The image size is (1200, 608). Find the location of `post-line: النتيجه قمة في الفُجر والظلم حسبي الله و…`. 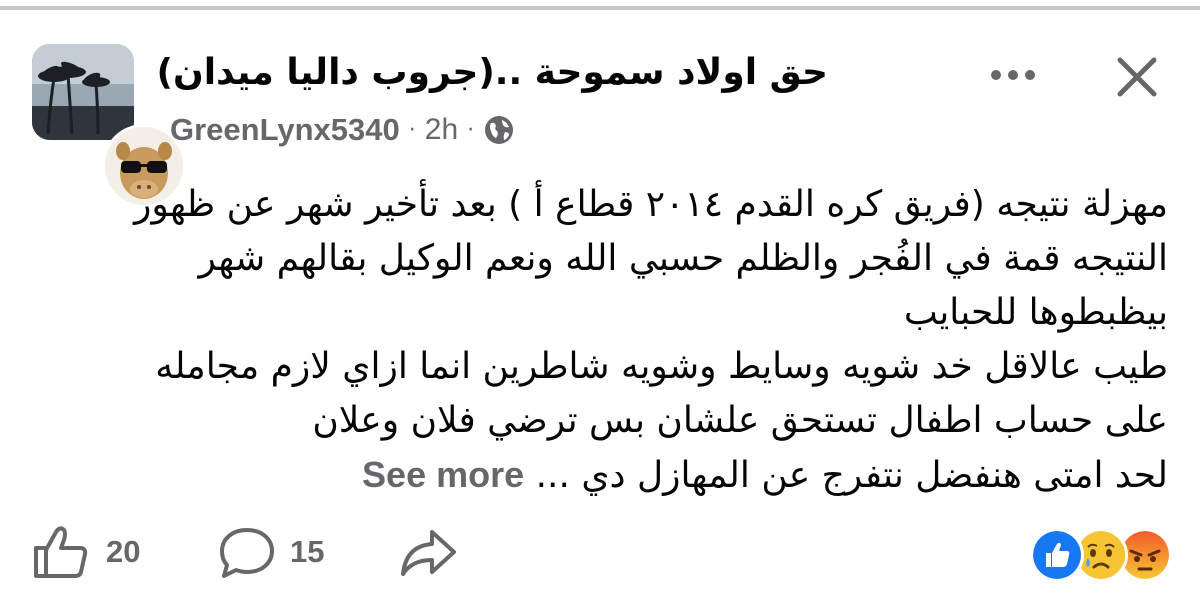

post-line: النتيجه قمة في الفُجر والظلم حسبي الله و… is located at coordinates (683, 258).